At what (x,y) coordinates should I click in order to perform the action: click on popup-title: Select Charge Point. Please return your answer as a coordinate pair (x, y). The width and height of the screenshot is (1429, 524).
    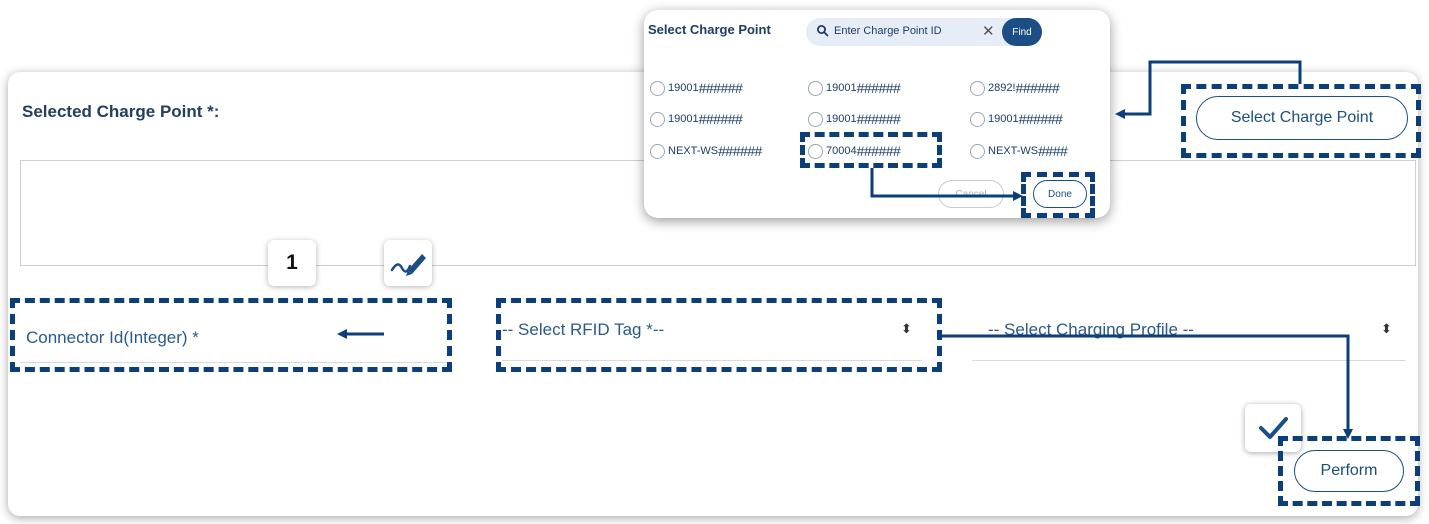
    Looking at the image, I should click on (709, 29).